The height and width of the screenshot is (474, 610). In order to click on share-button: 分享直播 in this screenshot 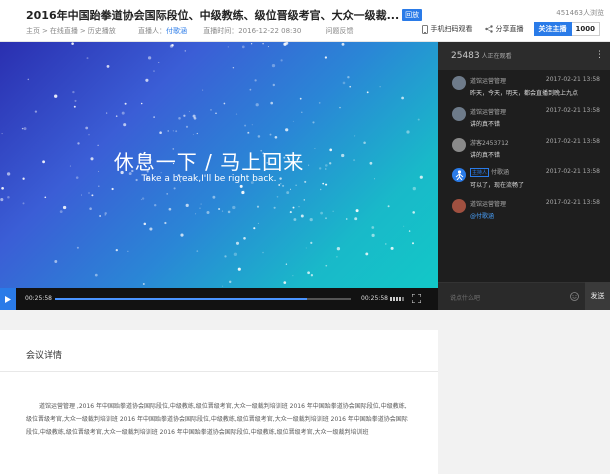, I will do `click(504, 29)`.